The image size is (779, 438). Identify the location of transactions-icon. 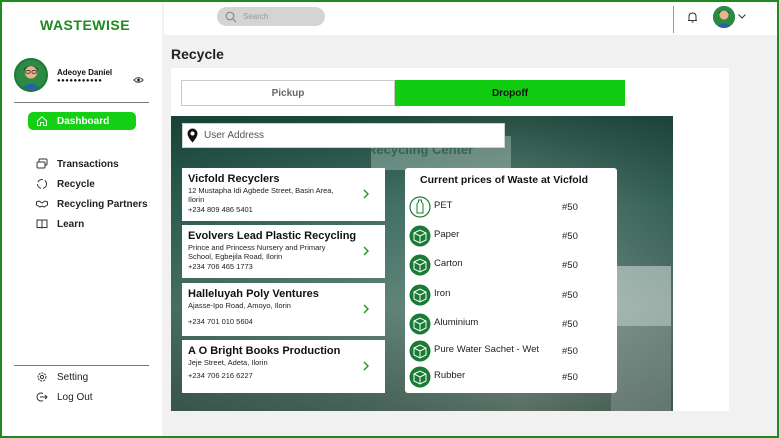
(42, 163).